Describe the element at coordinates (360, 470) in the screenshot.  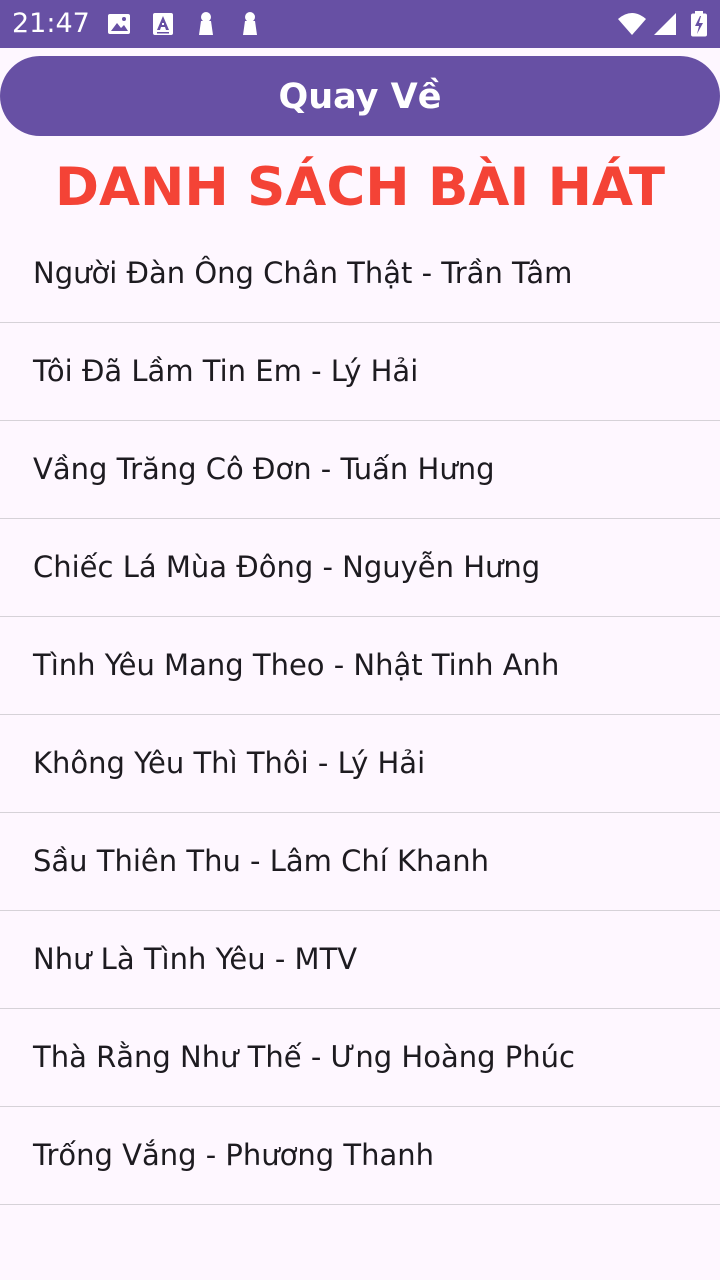
I see `song-list-item: Vầng Trăng Cô Đơn - Tuấn Hưng` at that location.